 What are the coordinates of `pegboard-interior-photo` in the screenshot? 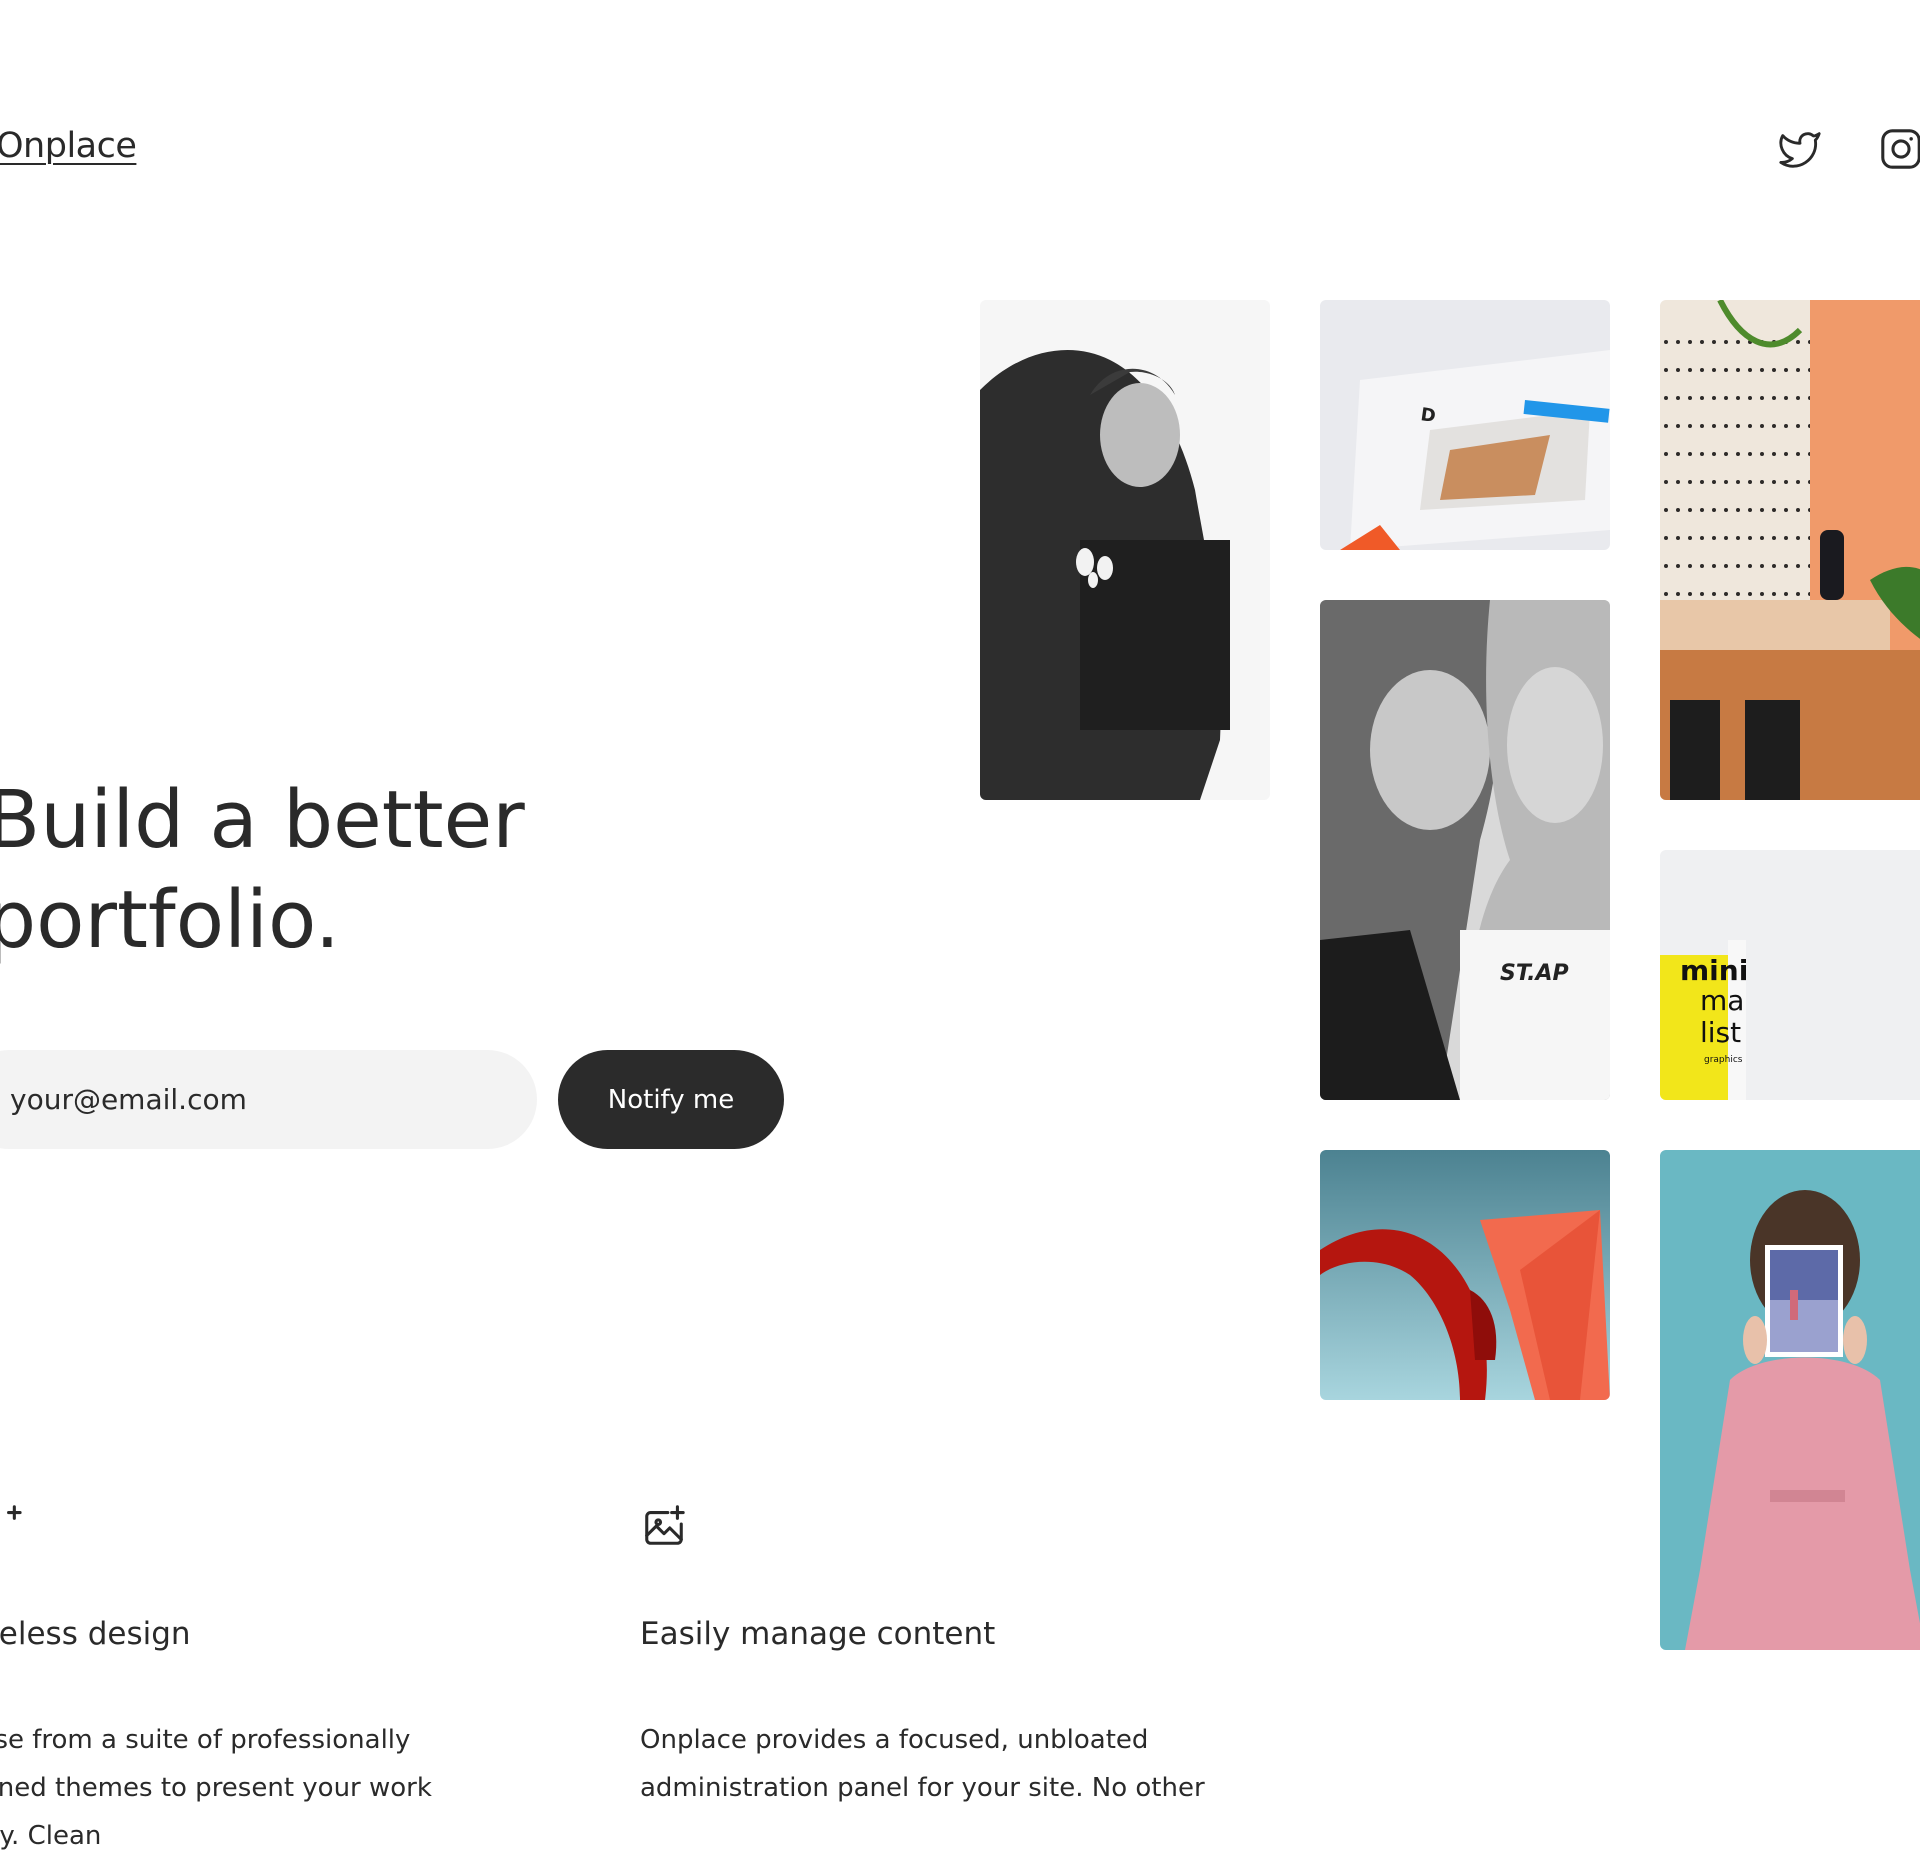 It's located at (1790, 550).